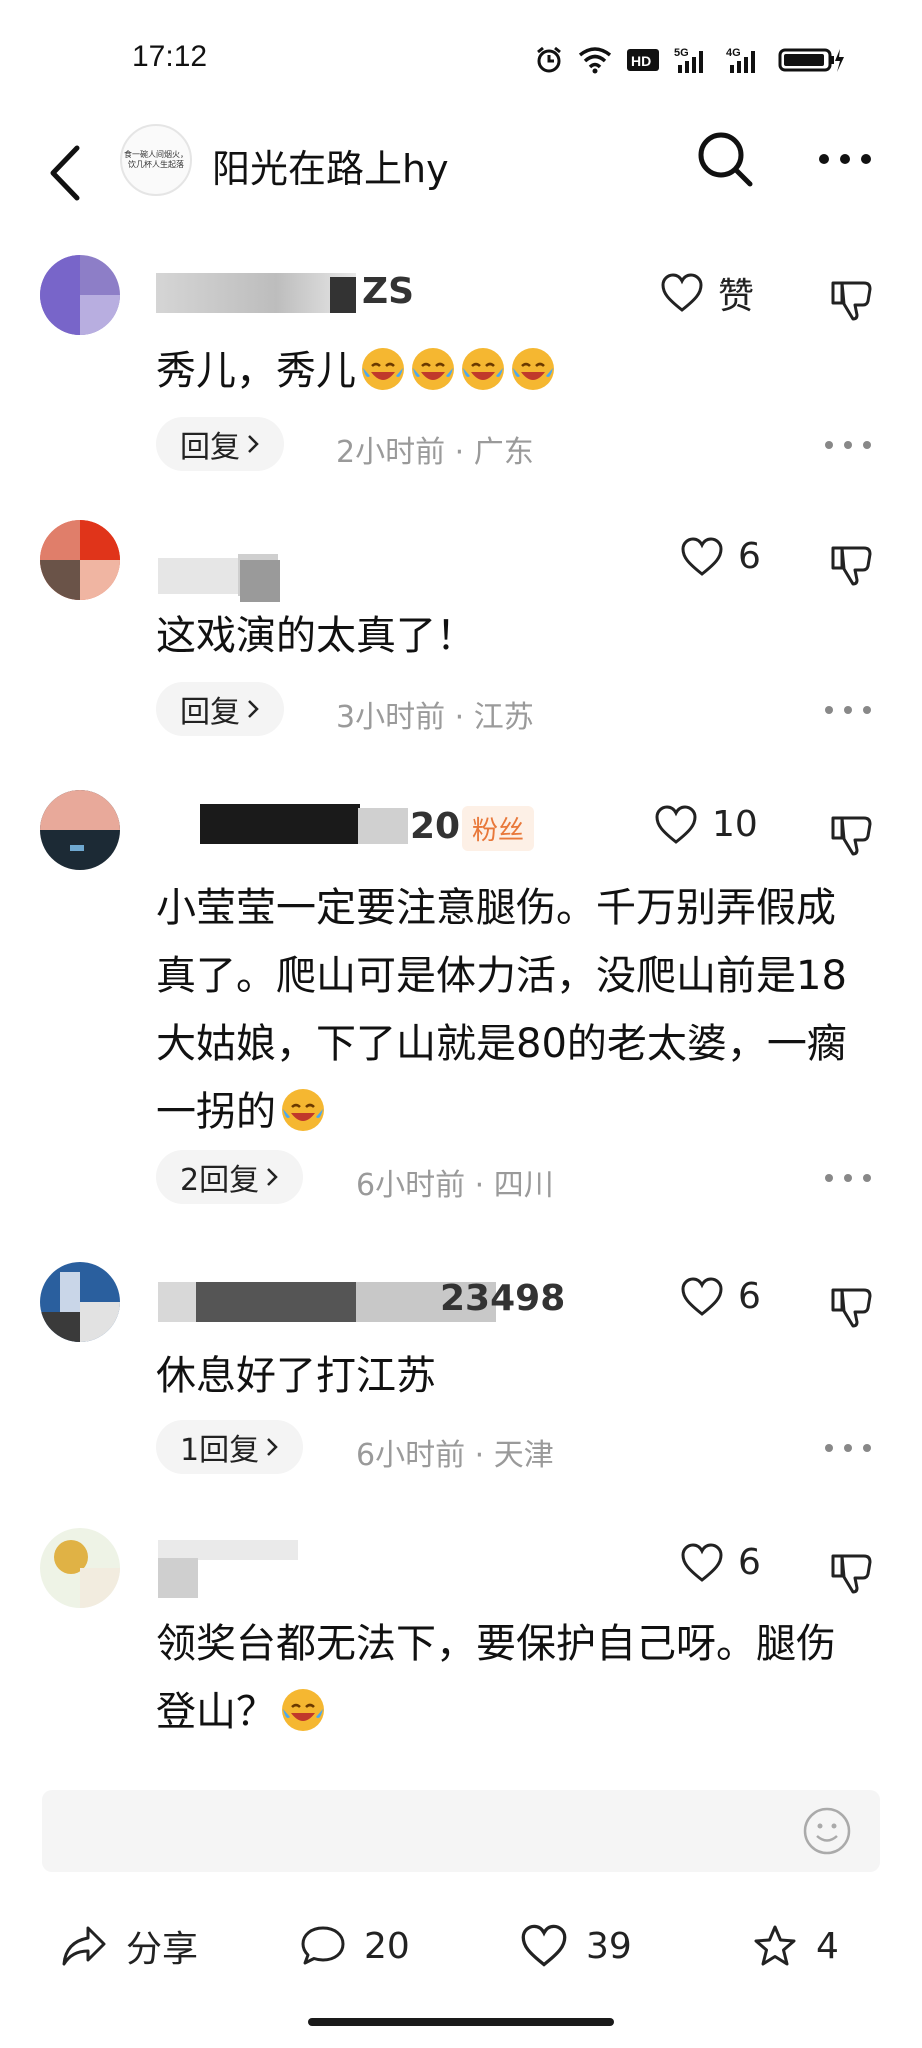 This screenshot has height=2048, width=922. I want to click on favorite-button: 4, so click(795, 1946).